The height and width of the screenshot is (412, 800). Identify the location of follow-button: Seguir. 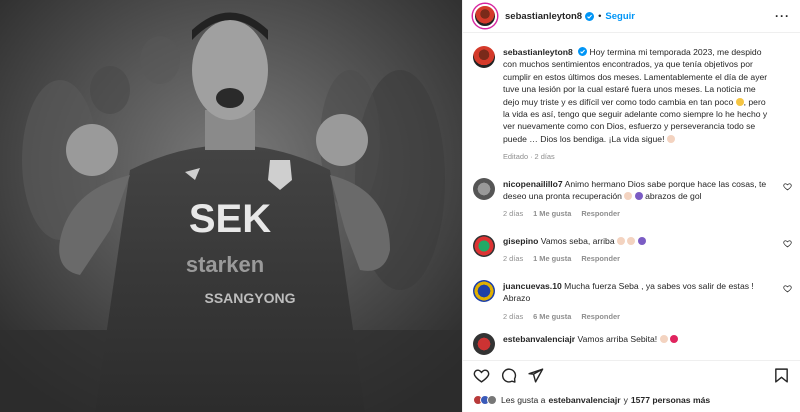
(620, 16).